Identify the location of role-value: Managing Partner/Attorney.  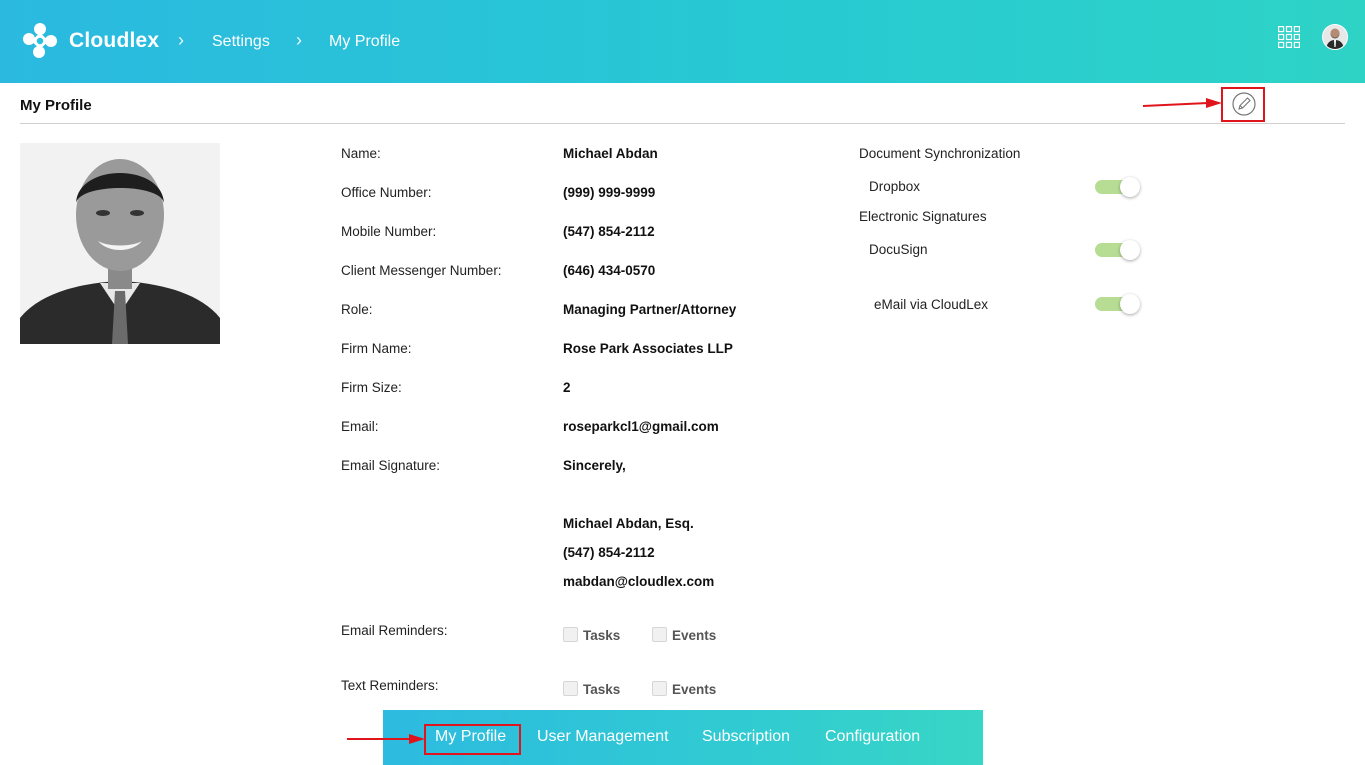
(650, 309).